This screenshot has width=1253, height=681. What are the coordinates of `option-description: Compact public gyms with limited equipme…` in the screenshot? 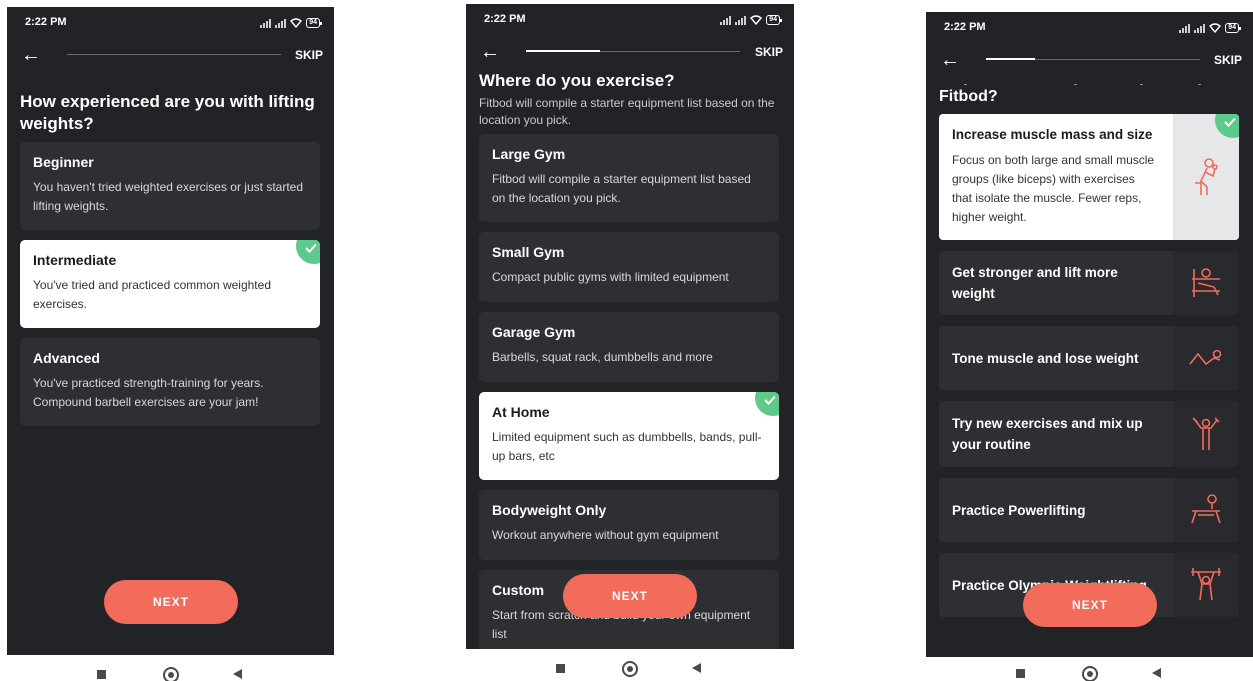 It's located at (610, 277).